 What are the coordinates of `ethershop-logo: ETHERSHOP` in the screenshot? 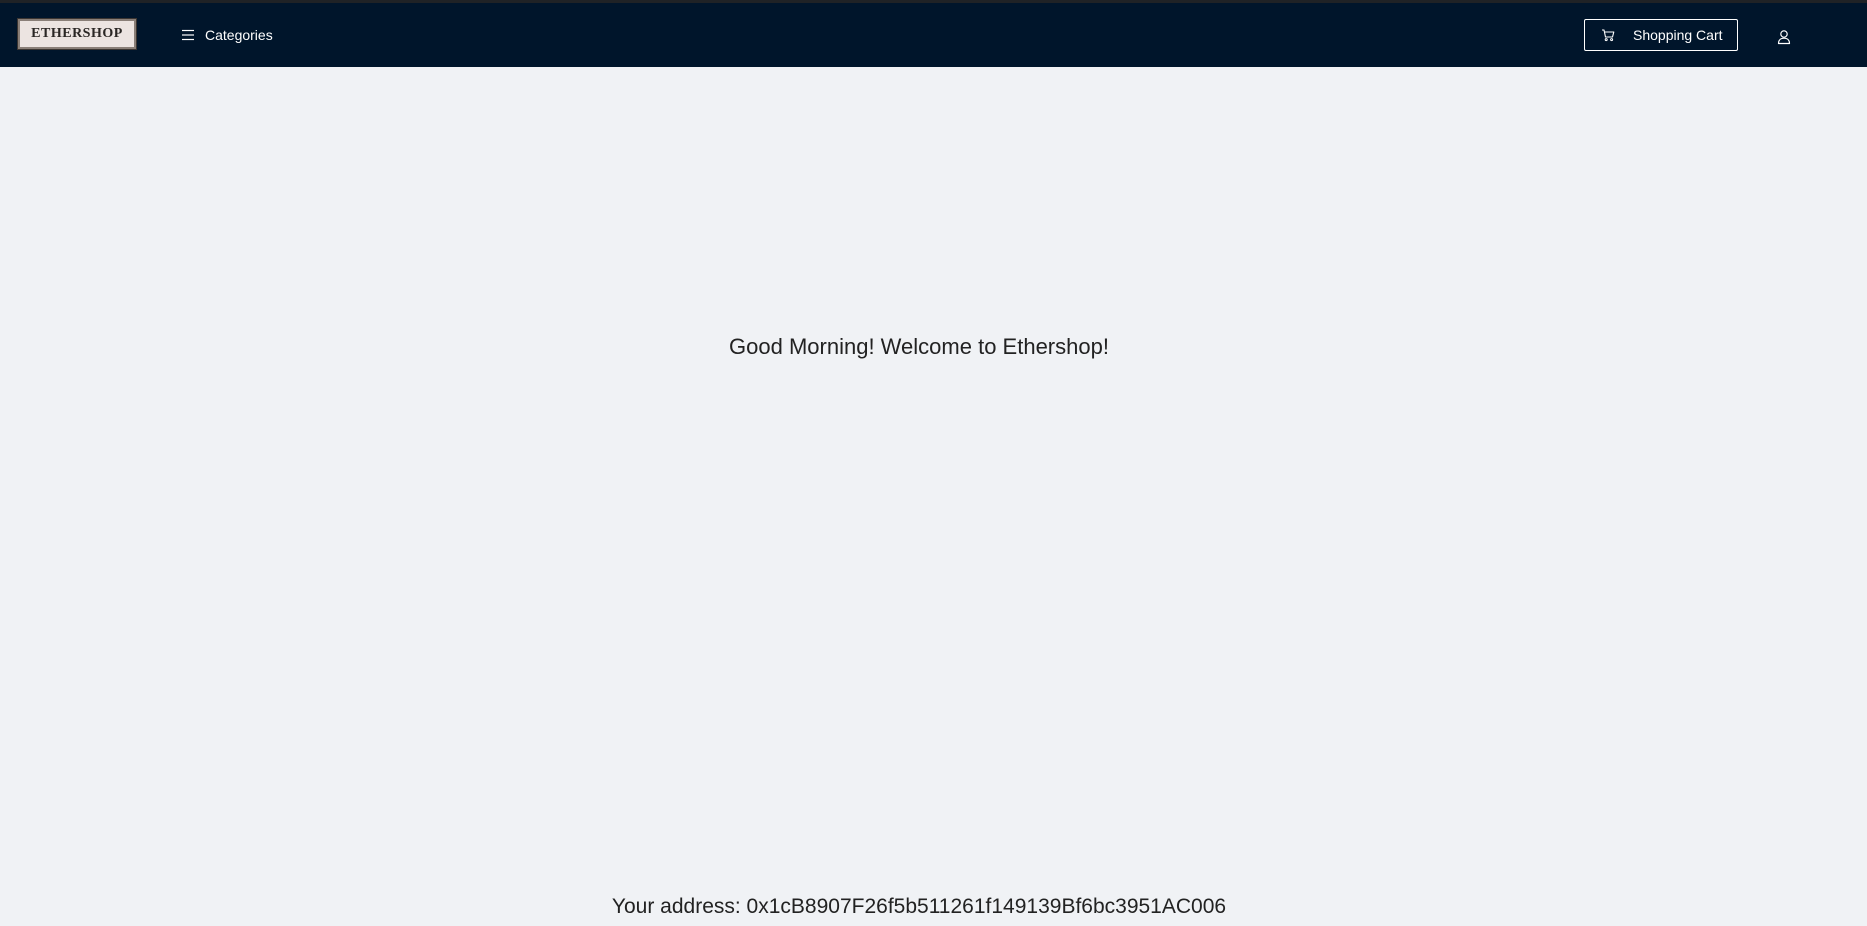 It's located at (77, 34).